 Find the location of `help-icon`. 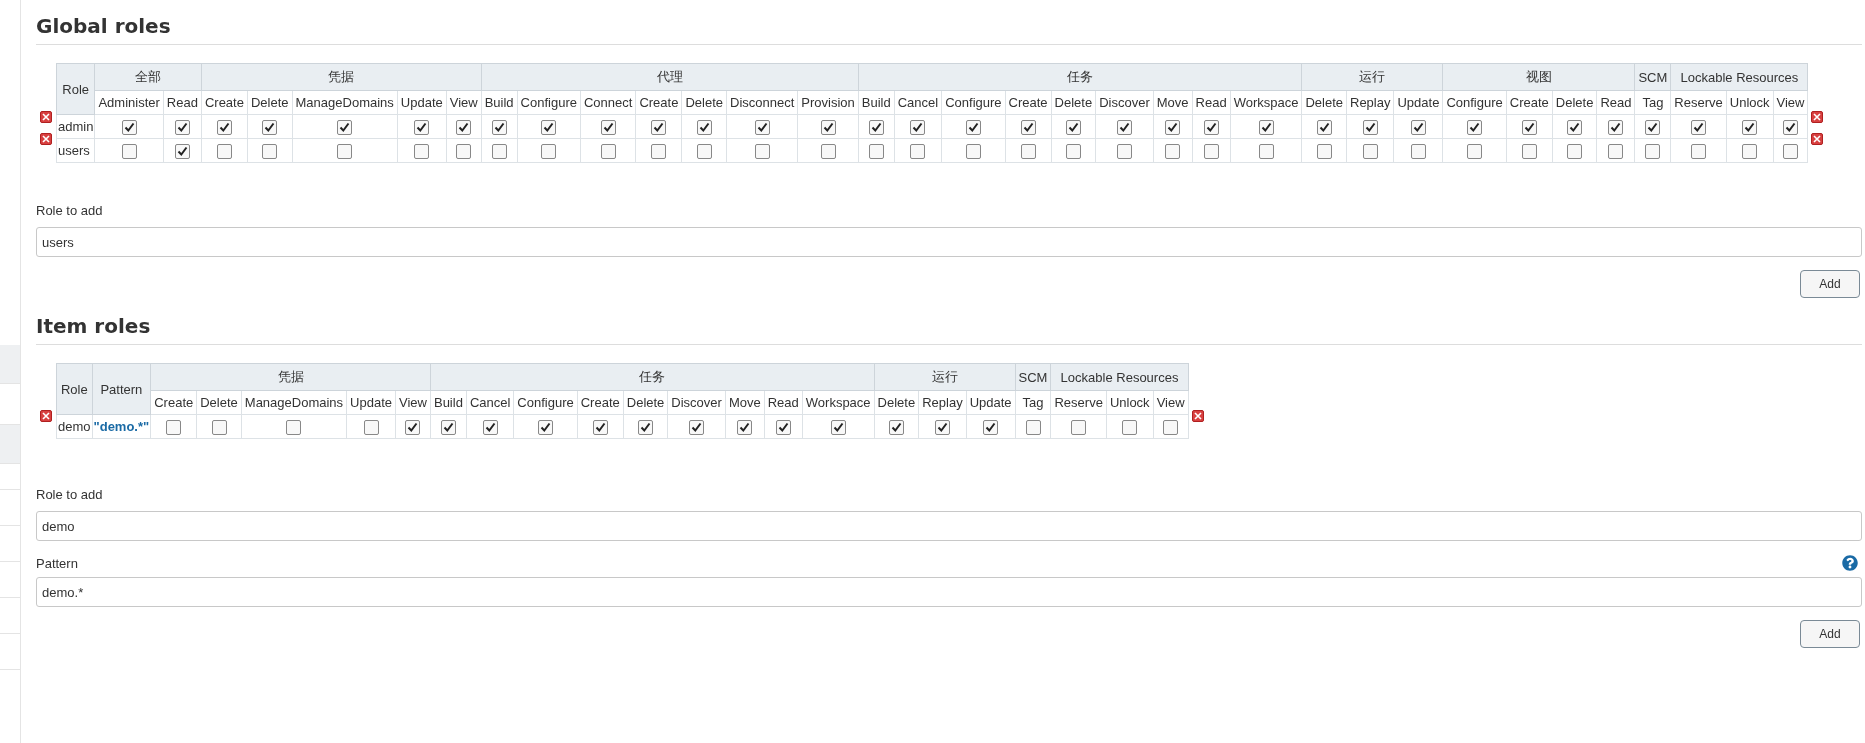

help-icon is located at coordinates (1850, 563).